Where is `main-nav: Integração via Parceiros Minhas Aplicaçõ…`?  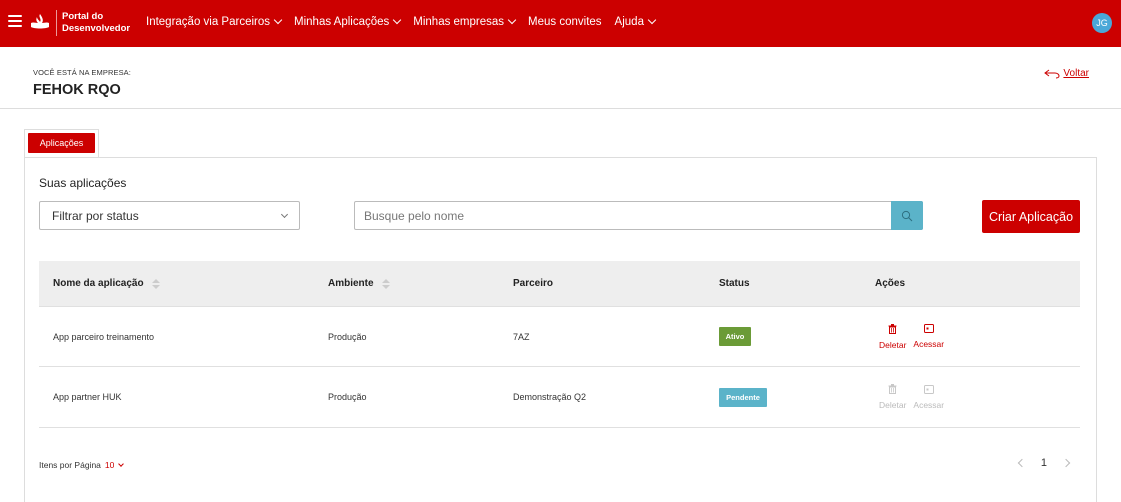
main-nav: Integração via Parceiros Minhas Aplicaçõ… is located at coordinates (407, 21).